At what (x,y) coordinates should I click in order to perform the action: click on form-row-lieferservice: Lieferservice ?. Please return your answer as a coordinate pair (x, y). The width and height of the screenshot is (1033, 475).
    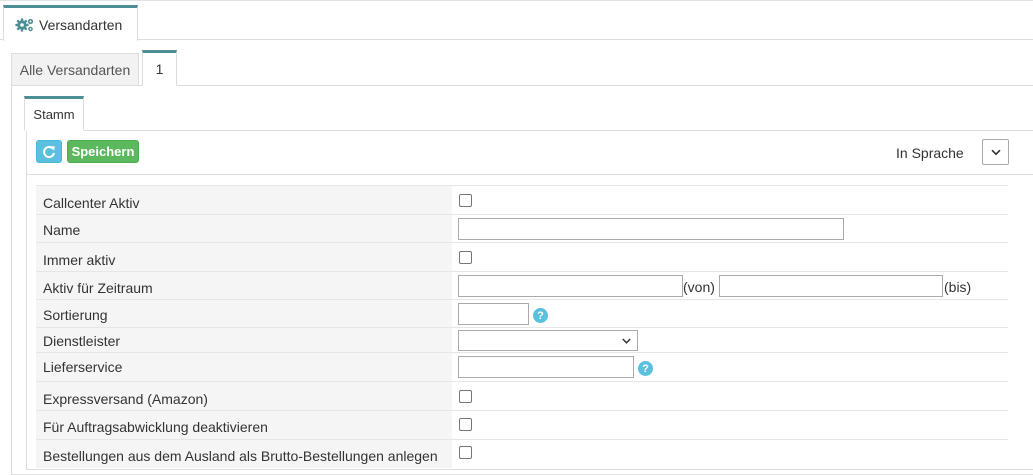
    Looking at the image, I should click on (522, 366).